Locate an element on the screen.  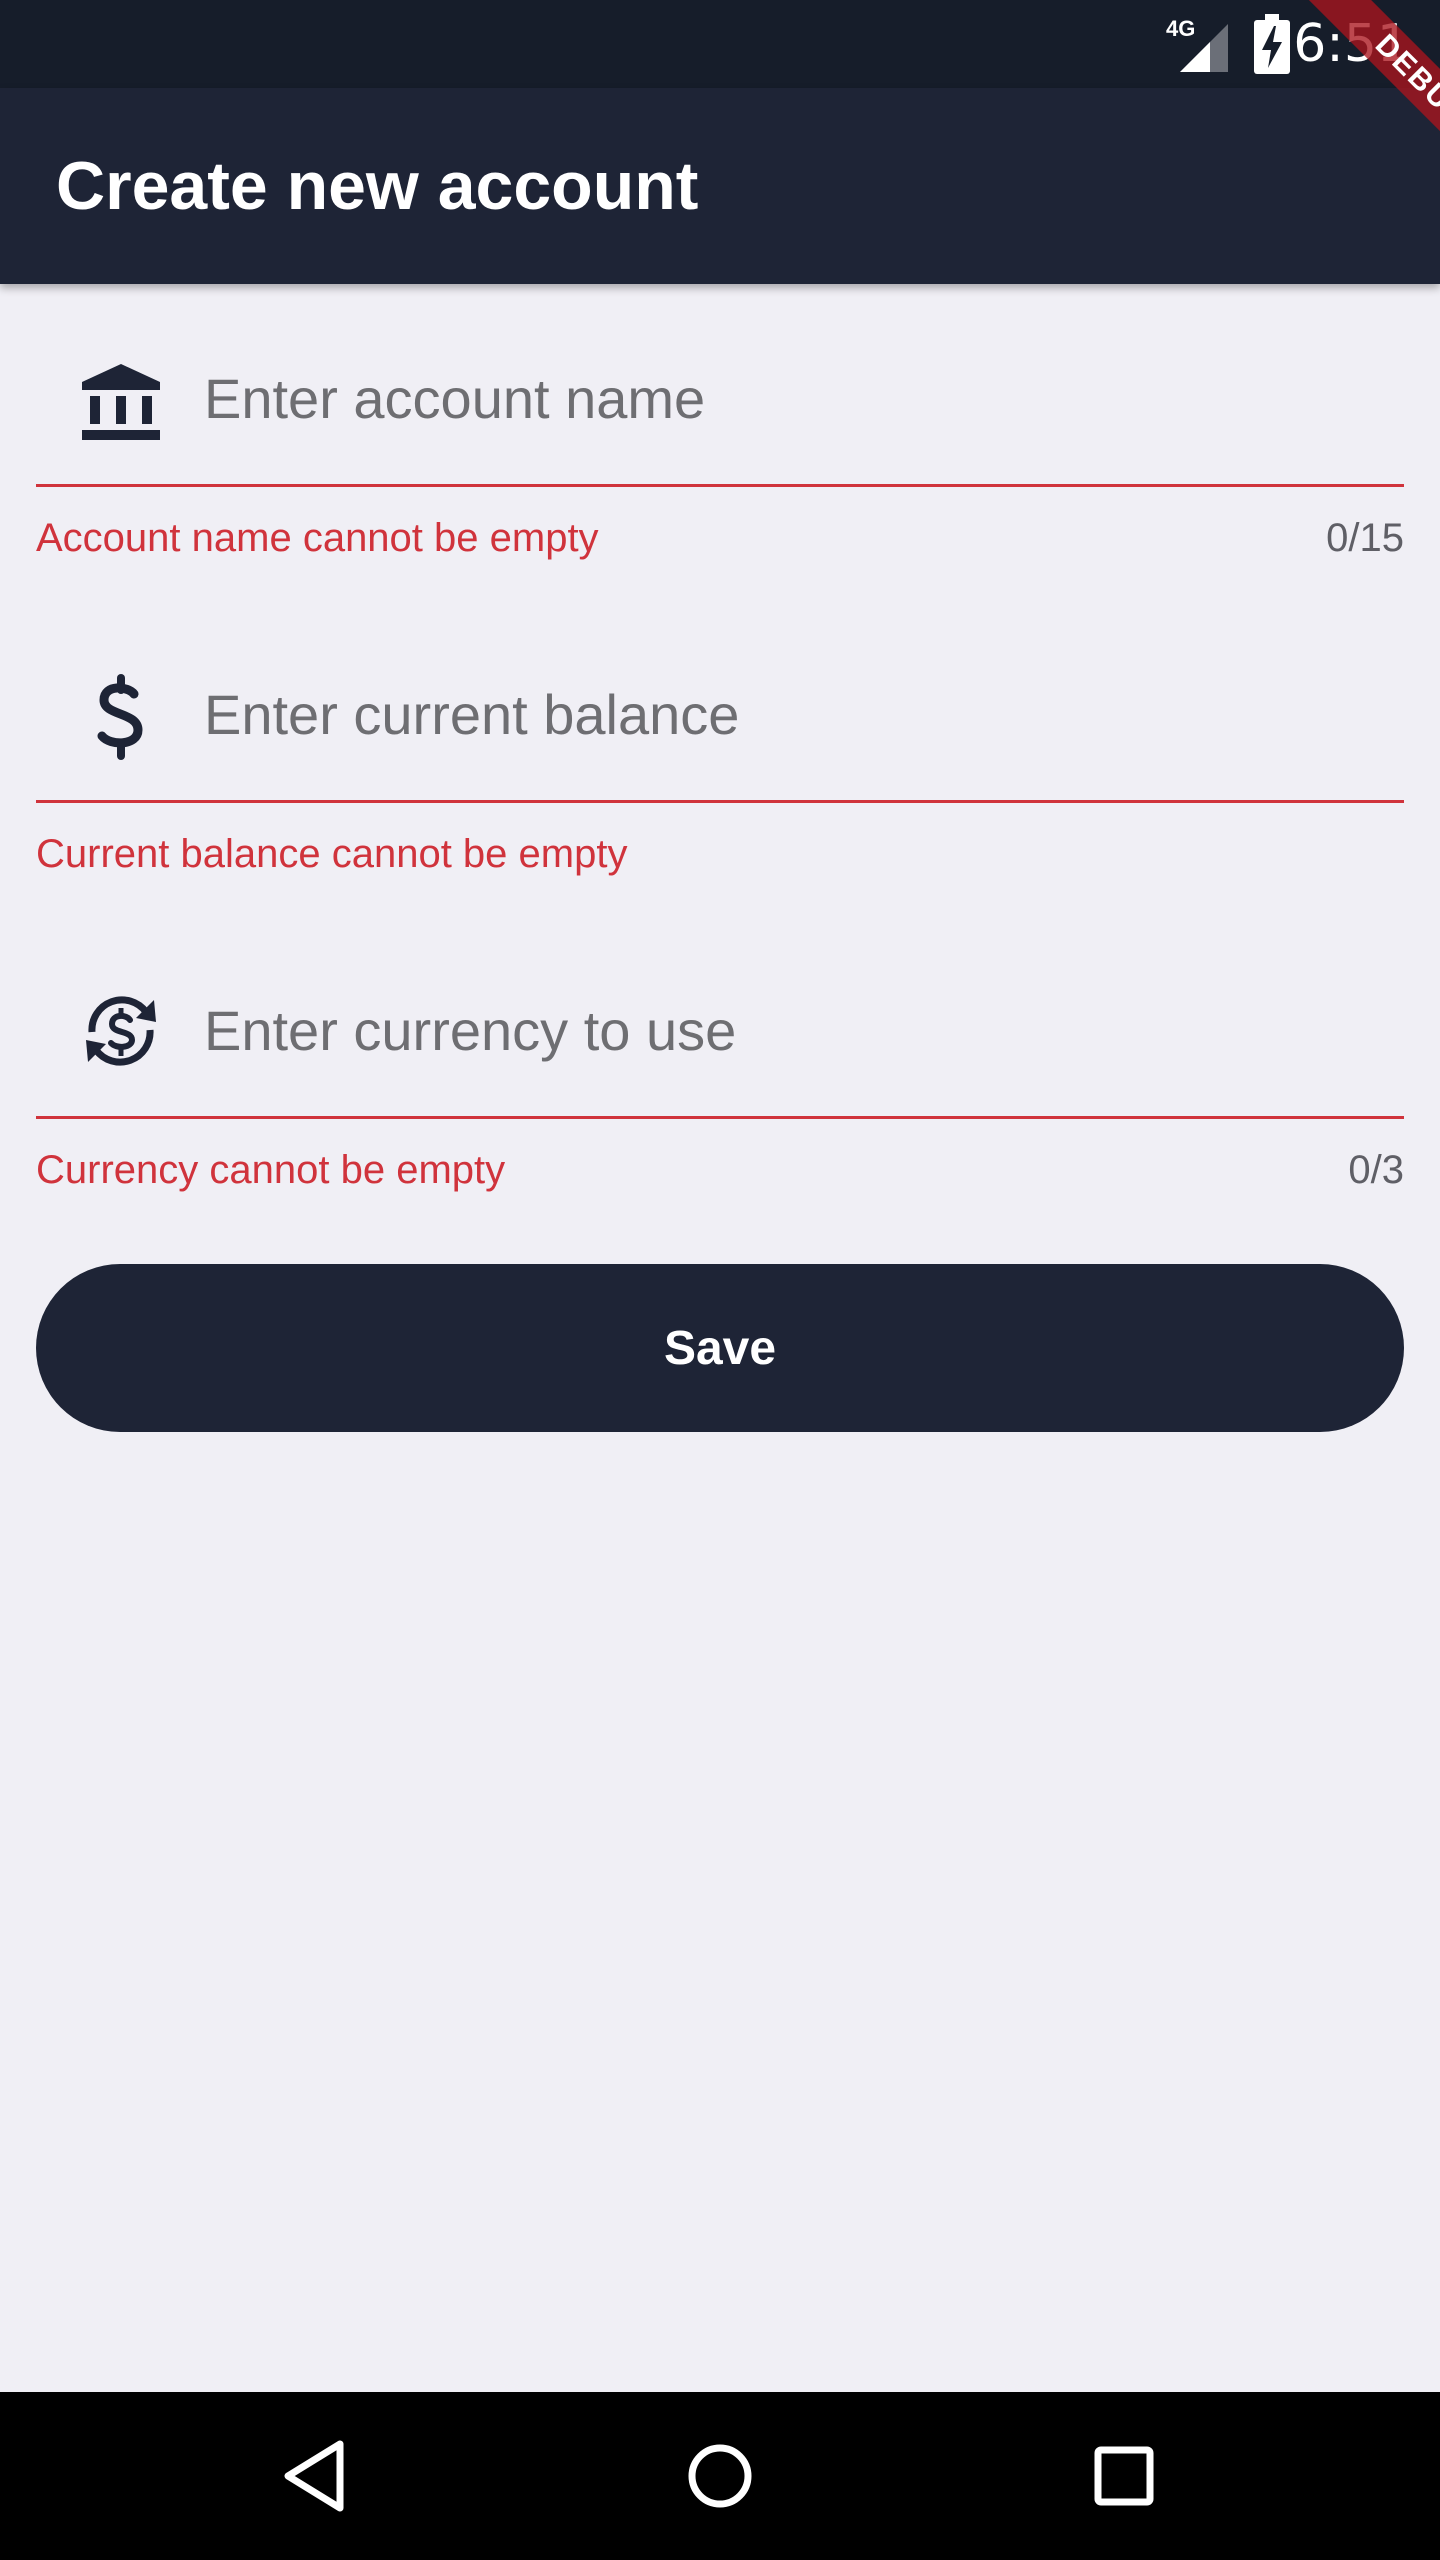
dollar-icon is located at coordinates (120, 717).